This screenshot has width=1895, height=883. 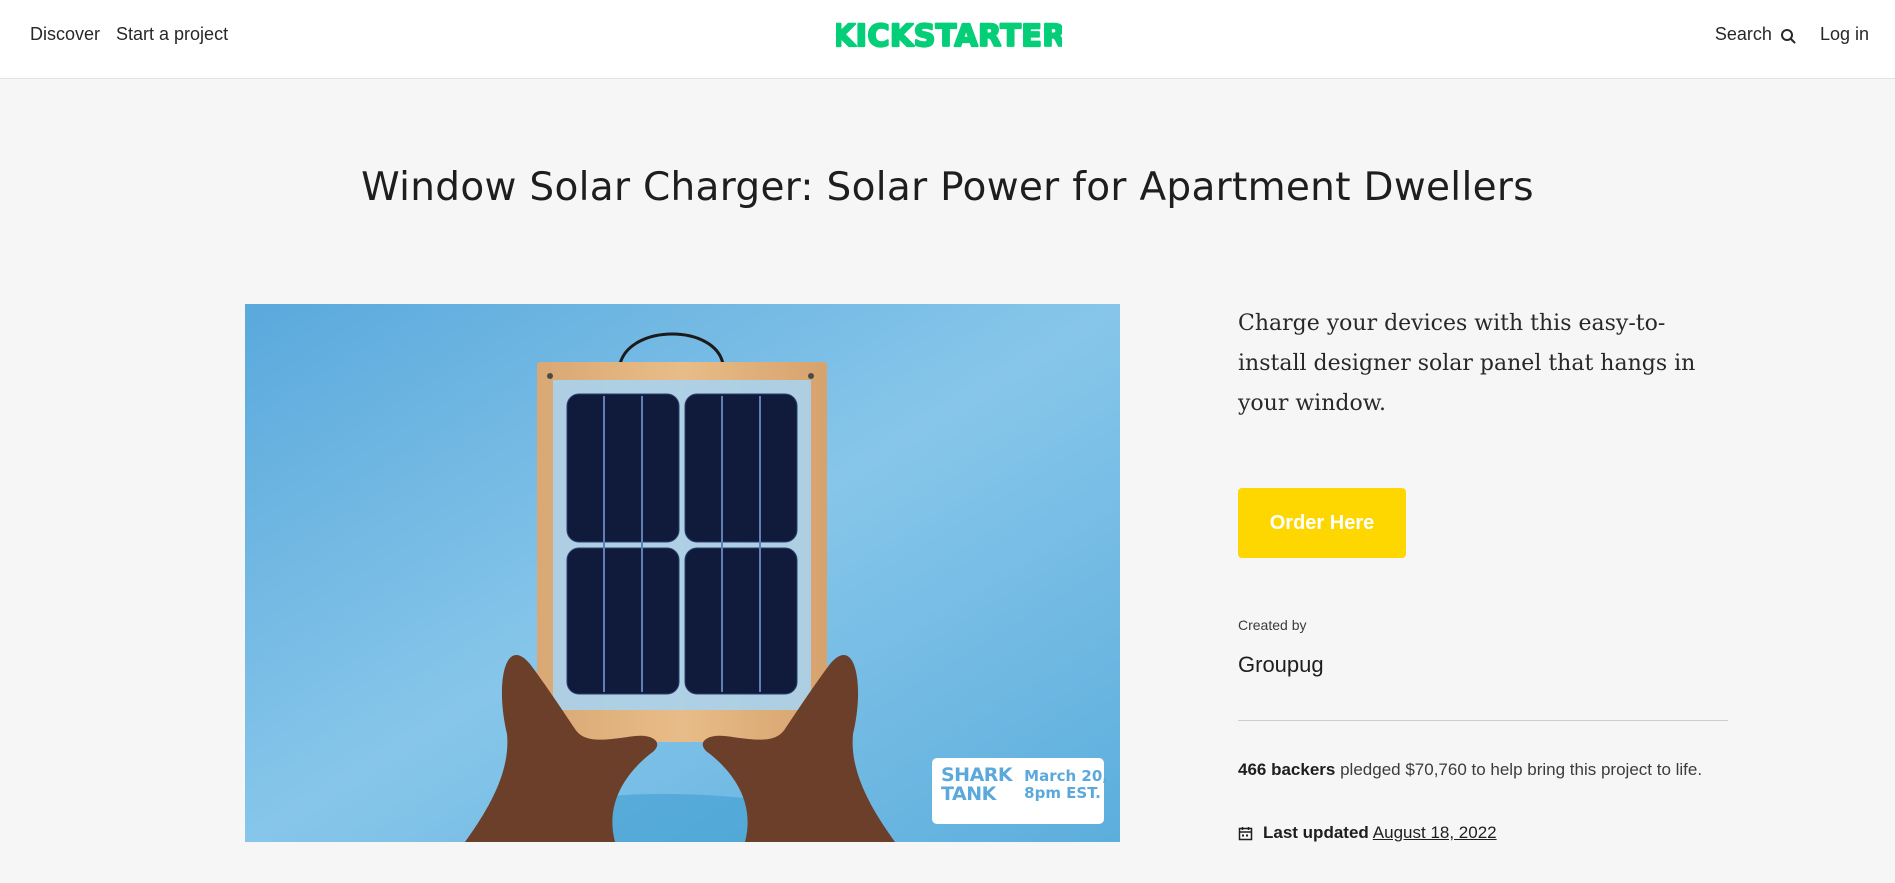 What do you see at coordinates (1287, 769) in the screenshot?
I see `backers-count: 466 backers` at bounding box center [1287, 769].